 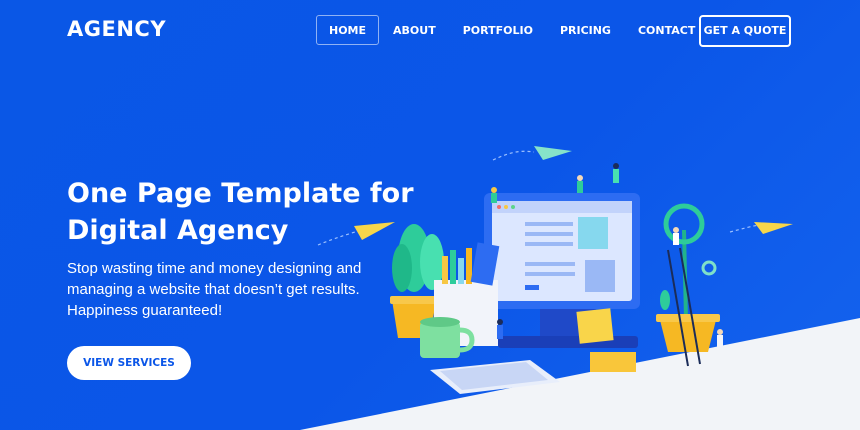 What do you see at coordinates (495, 377) in the screenshot?
I see `keyboard-illustration` at bounding box center [495, 377].